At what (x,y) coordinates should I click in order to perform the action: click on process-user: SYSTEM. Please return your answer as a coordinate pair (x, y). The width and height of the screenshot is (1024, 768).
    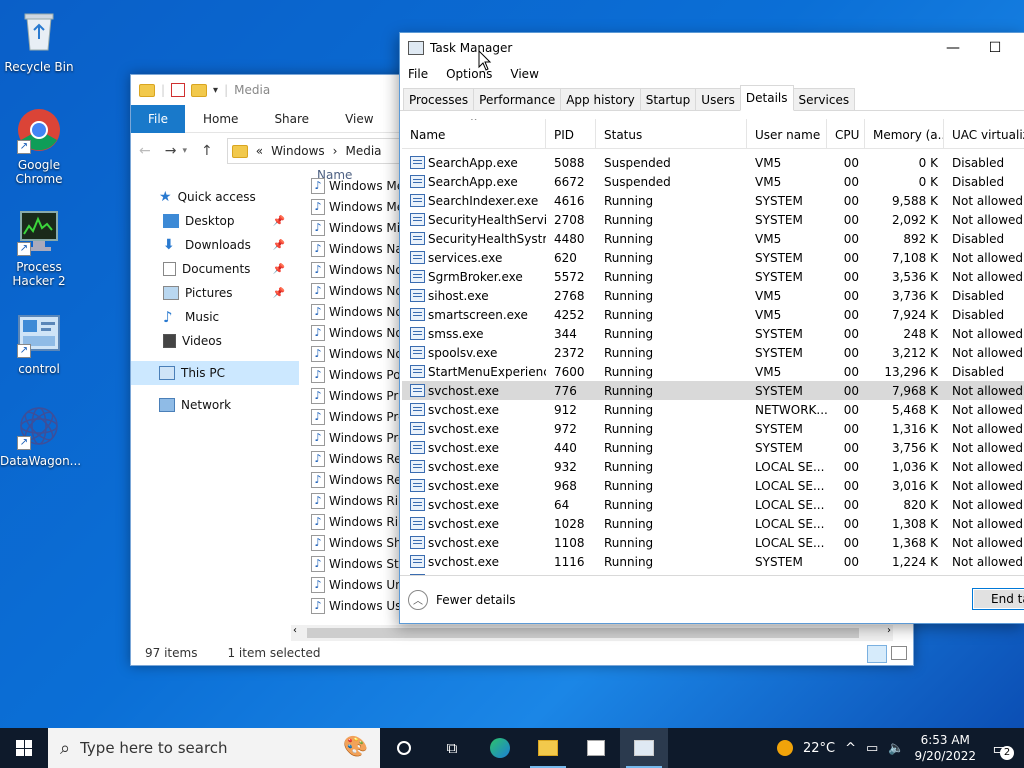
    Looking at the image, I should click on (779, 561).